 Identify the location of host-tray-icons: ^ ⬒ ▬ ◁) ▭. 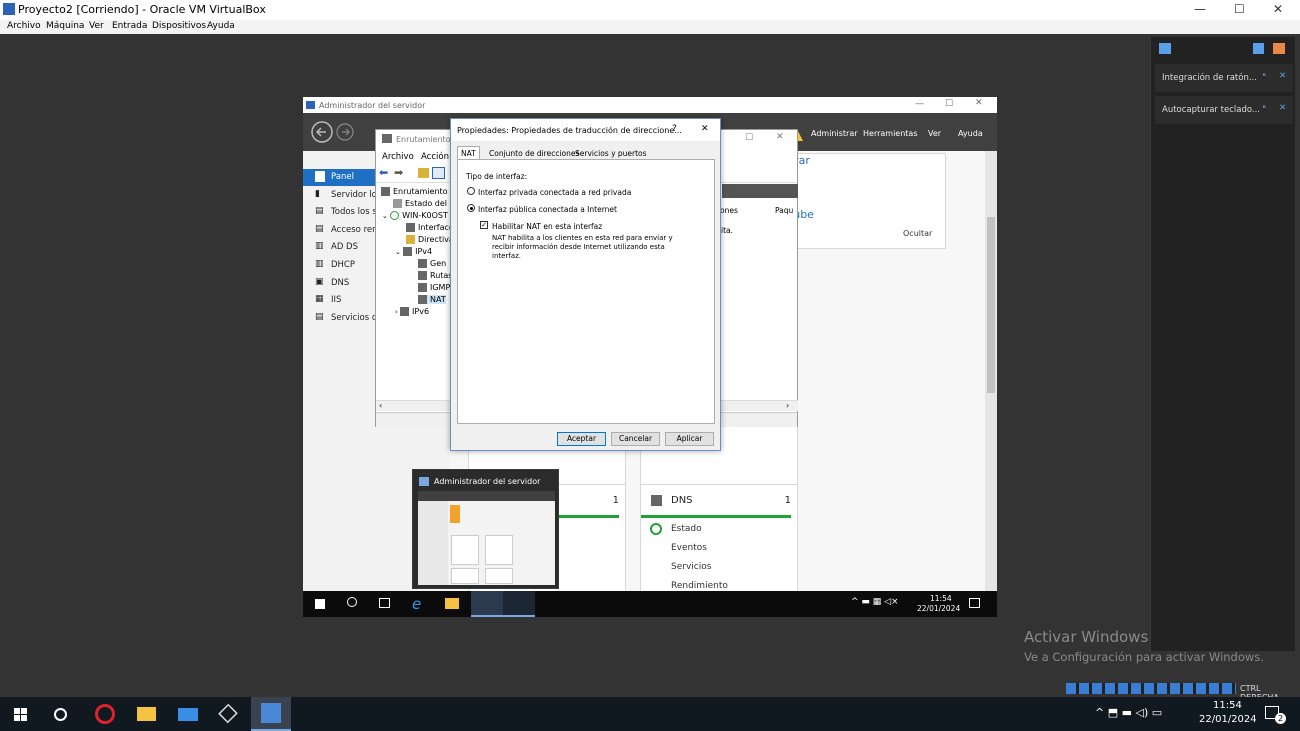
(1128, 712).